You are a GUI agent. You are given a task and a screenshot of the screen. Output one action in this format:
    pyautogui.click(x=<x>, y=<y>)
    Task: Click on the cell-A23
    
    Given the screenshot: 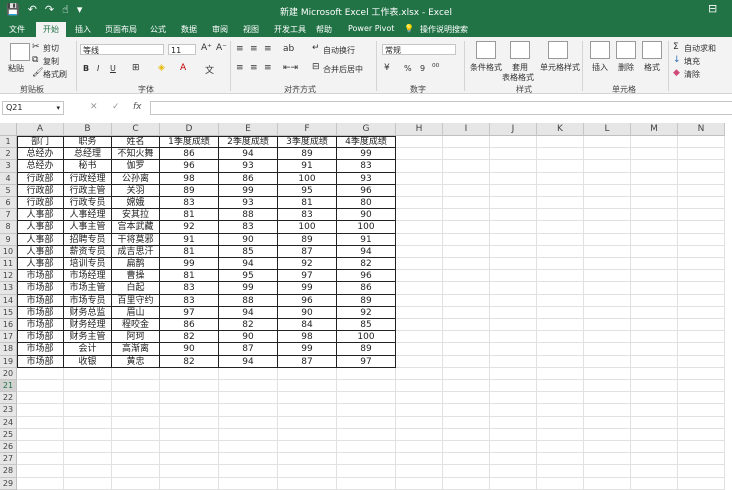 What is the action you would take?
    pyautogui.click(x=40, y=410)
    